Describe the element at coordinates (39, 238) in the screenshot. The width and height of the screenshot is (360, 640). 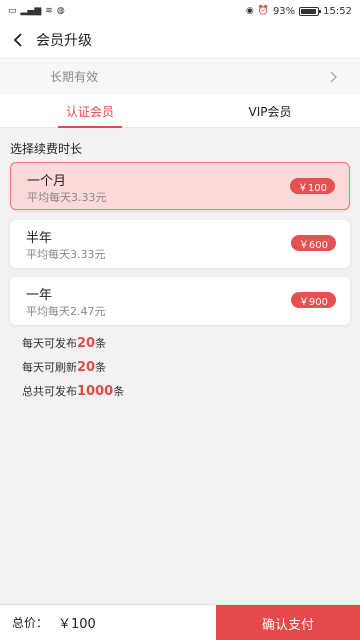
I see `plan-name: 半年` at that location.